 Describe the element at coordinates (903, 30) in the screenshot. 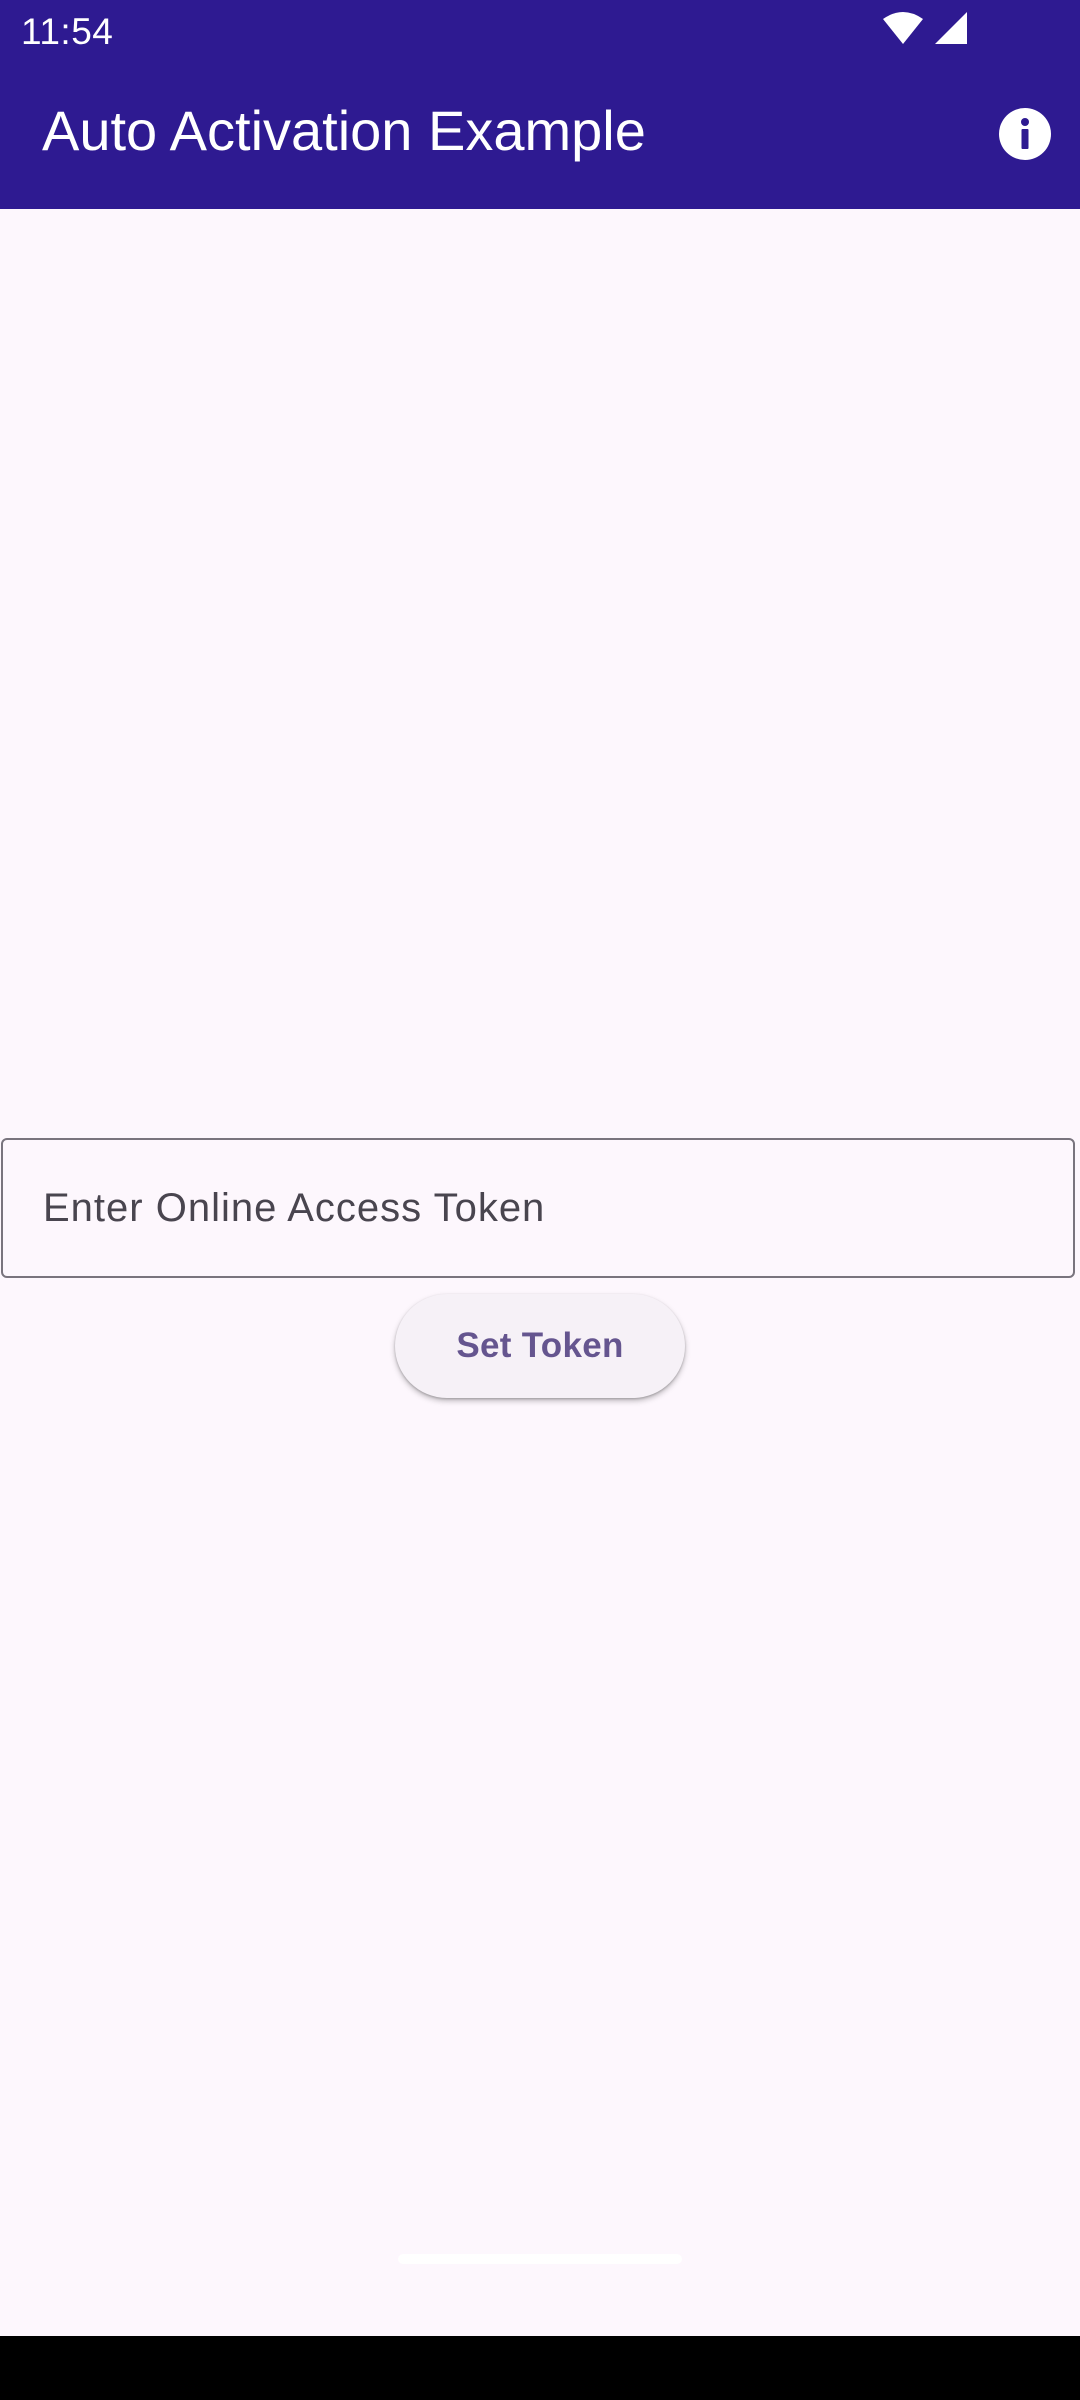

I see `wifi-icon` at that location.